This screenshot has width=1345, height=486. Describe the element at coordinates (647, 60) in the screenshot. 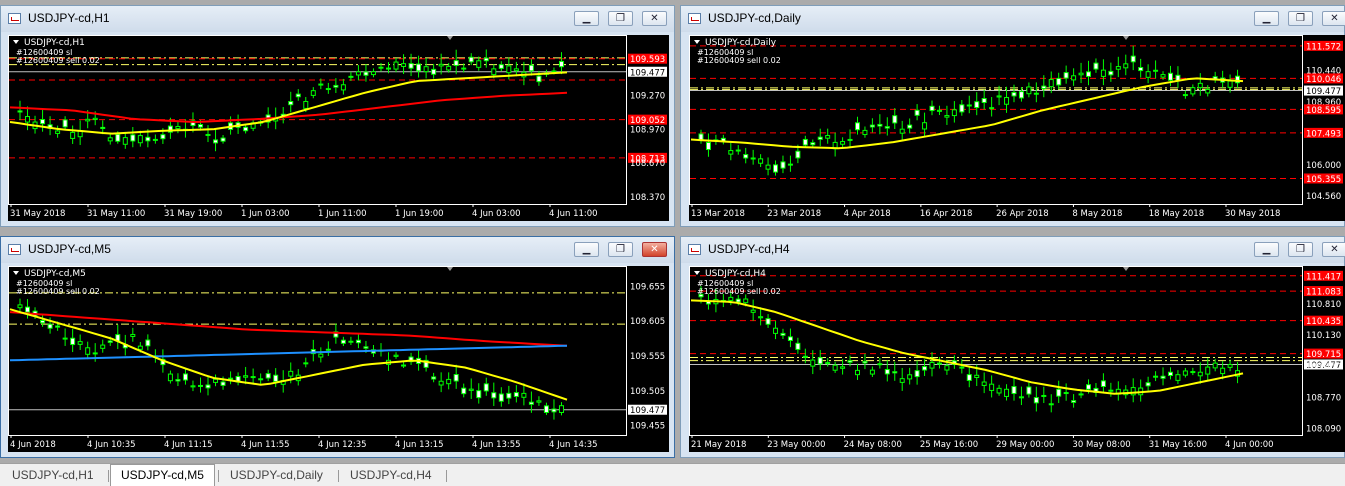

I see `price-axis-label: 109.593` at that location.